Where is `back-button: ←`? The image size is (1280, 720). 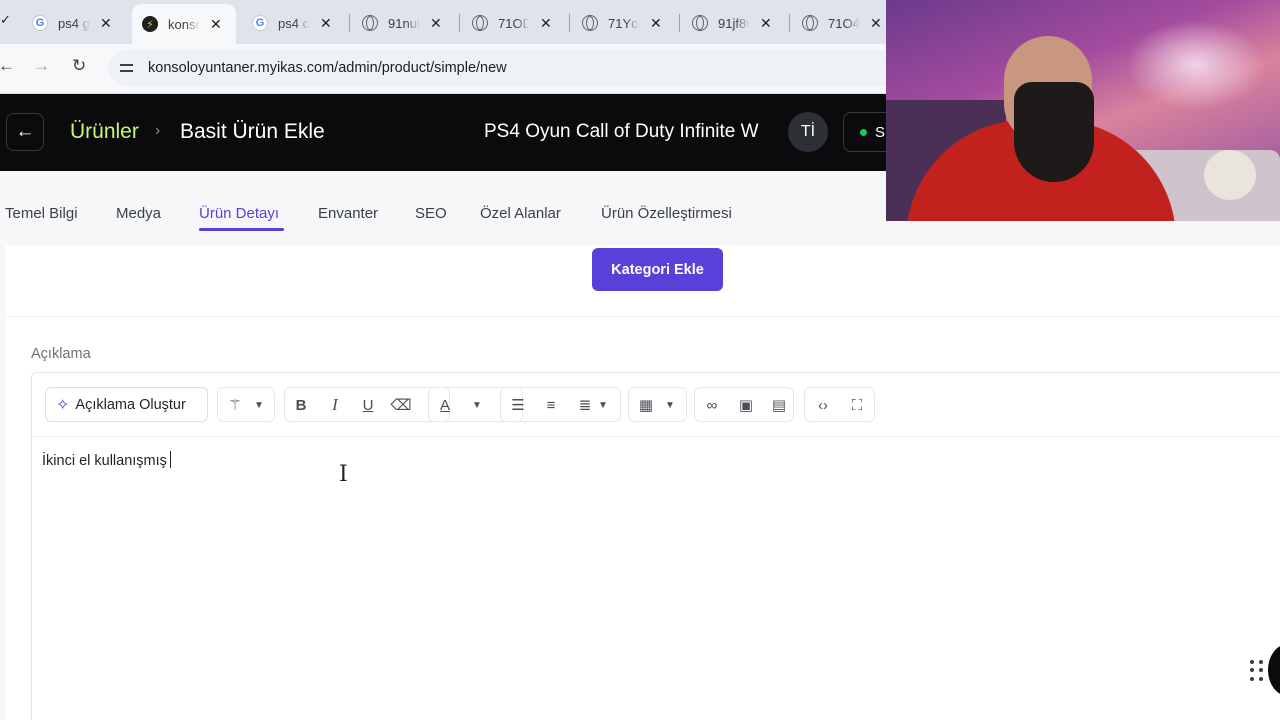 back-button: ← is located at coordinates (25, 132).